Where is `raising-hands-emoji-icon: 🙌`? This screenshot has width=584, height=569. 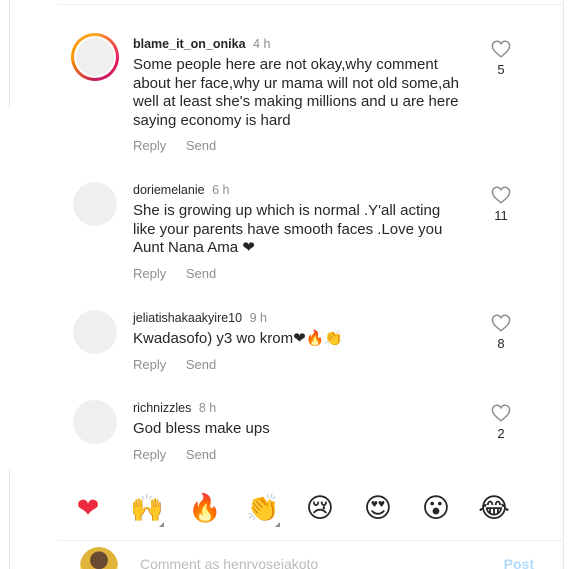
raising-hands-emoji-icon: 🙌 is located at coordinates (147, 510).